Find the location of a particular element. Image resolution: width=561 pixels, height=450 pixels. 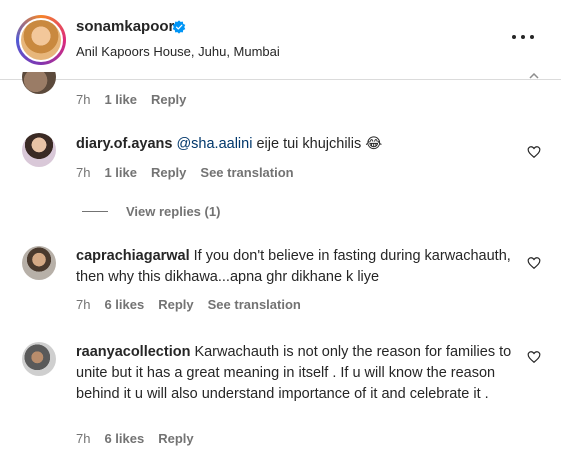

comment-text: eije tui khujchilis 😂 is located at coordinates (317, 144).